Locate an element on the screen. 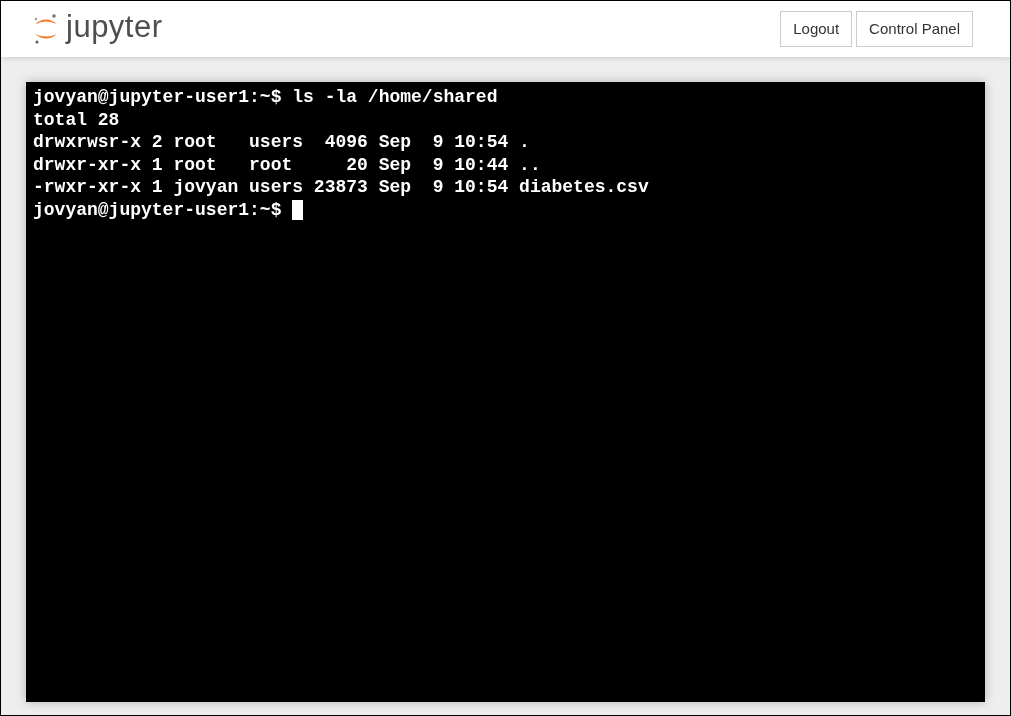 This screenshot has width=1011, height=716. terminal-line: jovyan@jupyter-user1:~$ ls -la /home/shared is located at coordinates (265, 97).